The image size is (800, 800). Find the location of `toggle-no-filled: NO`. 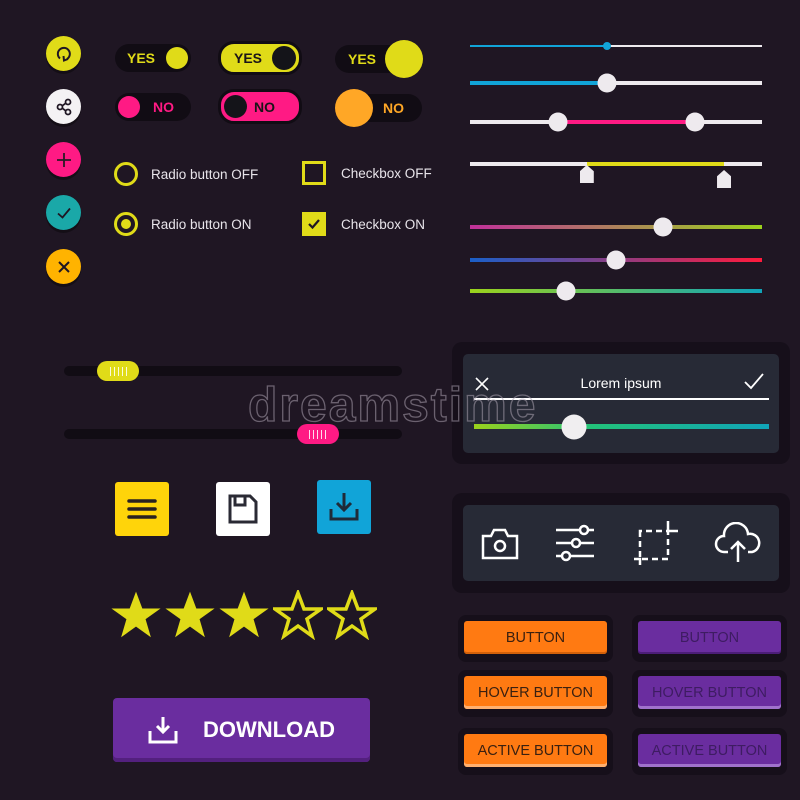

toggle-no-filled: NO is located at coordinates (260, 106).